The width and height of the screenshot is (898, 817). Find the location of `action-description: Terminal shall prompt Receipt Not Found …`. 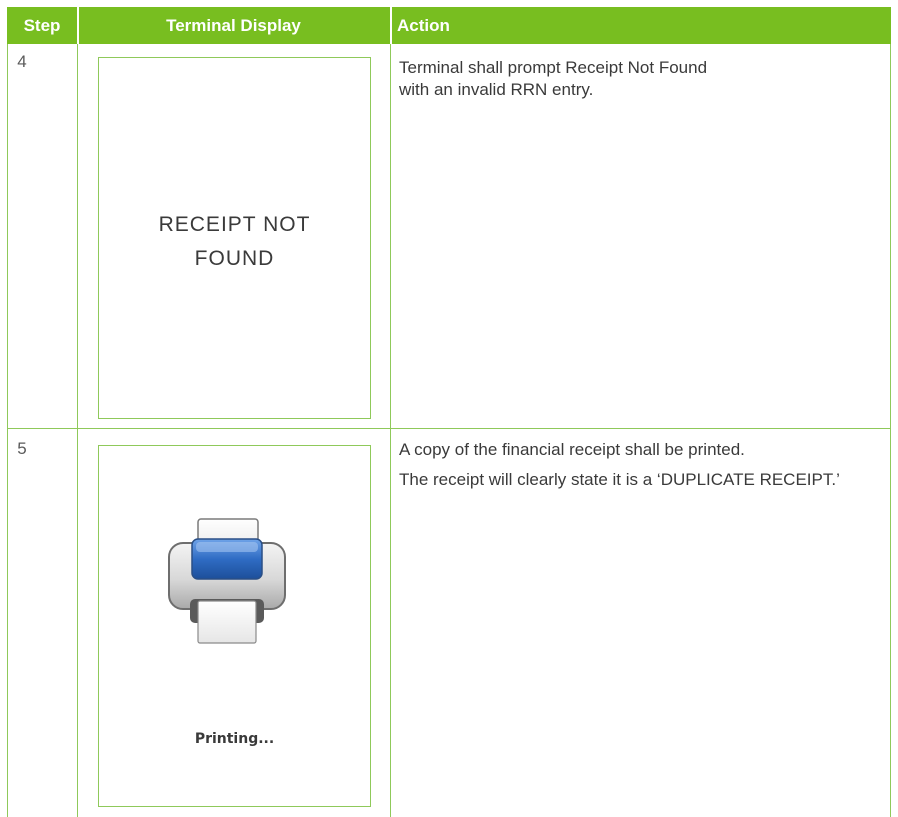

action-description: Terminal shall prompt Receipt Not Found … is located at coordinates (643, 79).